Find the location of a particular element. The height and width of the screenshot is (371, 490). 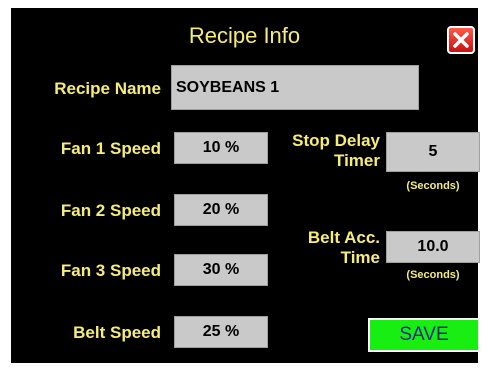

fan-2-speed-label: Fan 2 Speed is located at coordinates (110, 210).